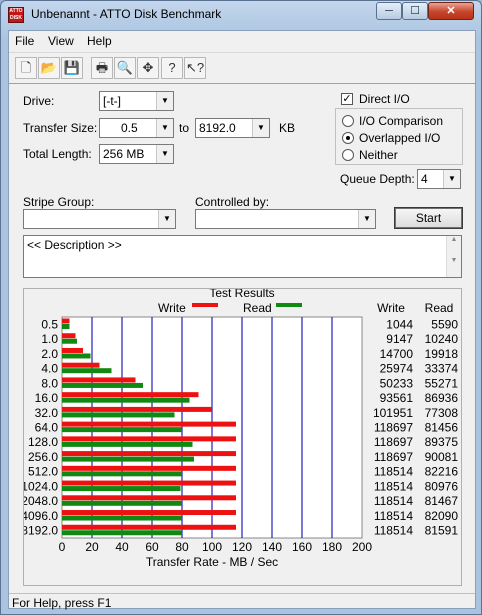 The width and height of the screenshot is (482, 615). What do you see at coordinates (102, 68) in the screenshot?
I see `print-icon: 🖶` at bounding box center [102, 68].